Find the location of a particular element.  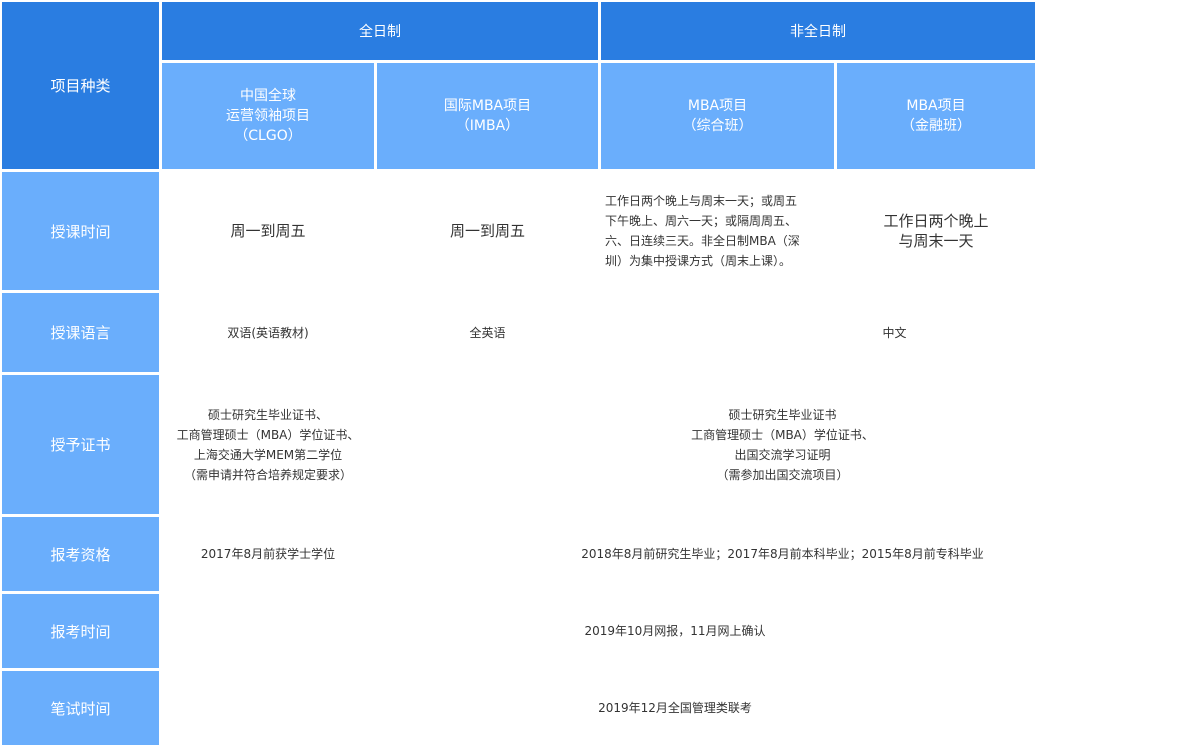

row-label-text: 报考资格 is located at coordinates (80, 554).